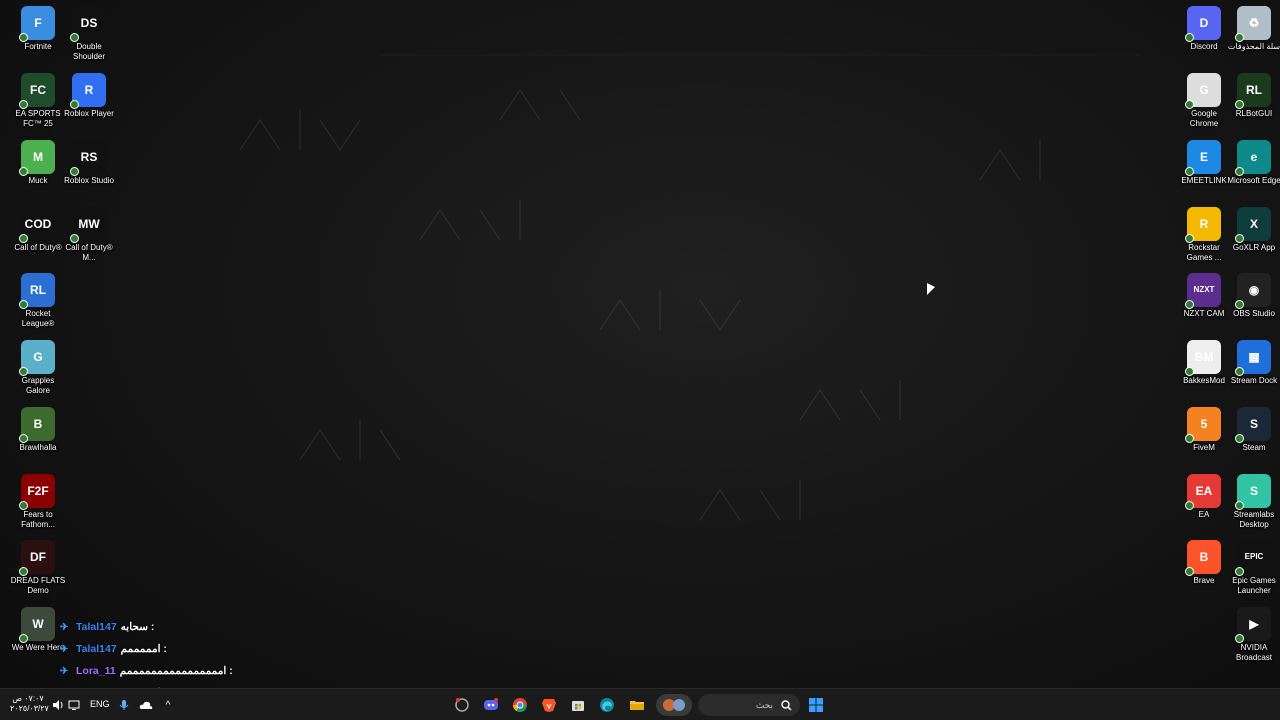 Image resolution: width=1280 pixels, height=720 pixels. I want to click on file-explorer-icon, so click(637, 705).